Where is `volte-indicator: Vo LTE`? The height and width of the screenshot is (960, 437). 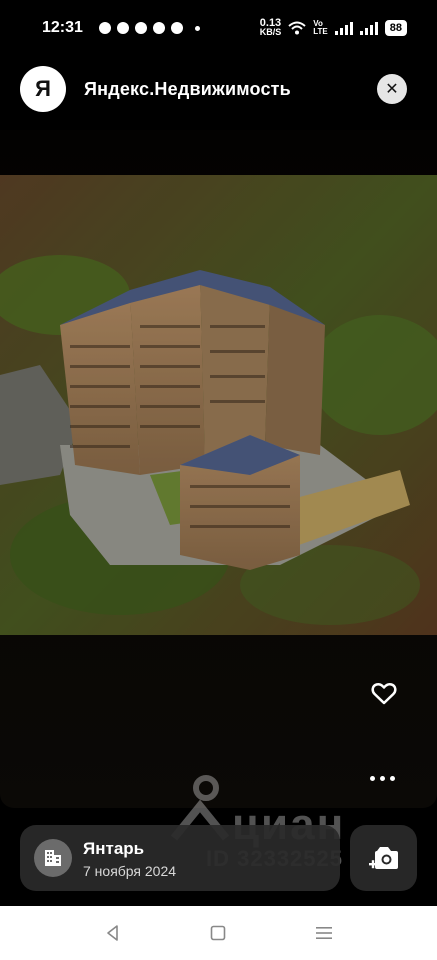 volte-indicator: Vo LTE is located at coordinates (320, 28).